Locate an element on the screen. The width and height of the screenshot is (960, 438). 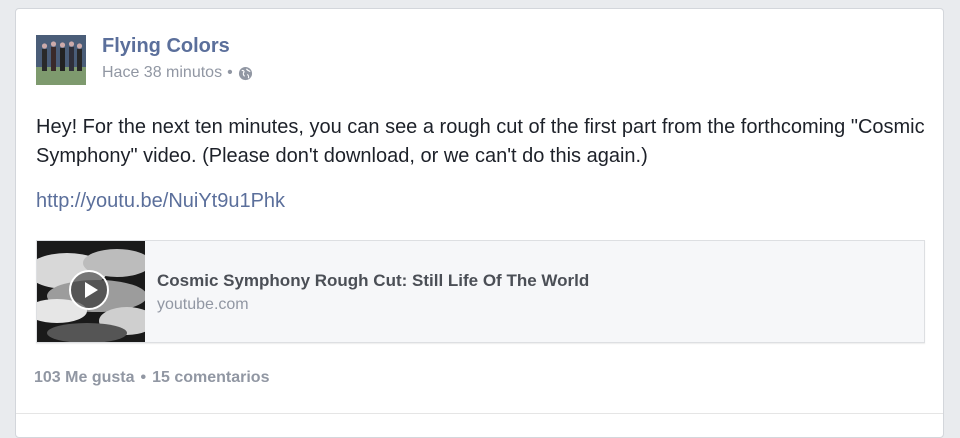
comments-count: 15 comentarios is located at coordinates (210, 378).